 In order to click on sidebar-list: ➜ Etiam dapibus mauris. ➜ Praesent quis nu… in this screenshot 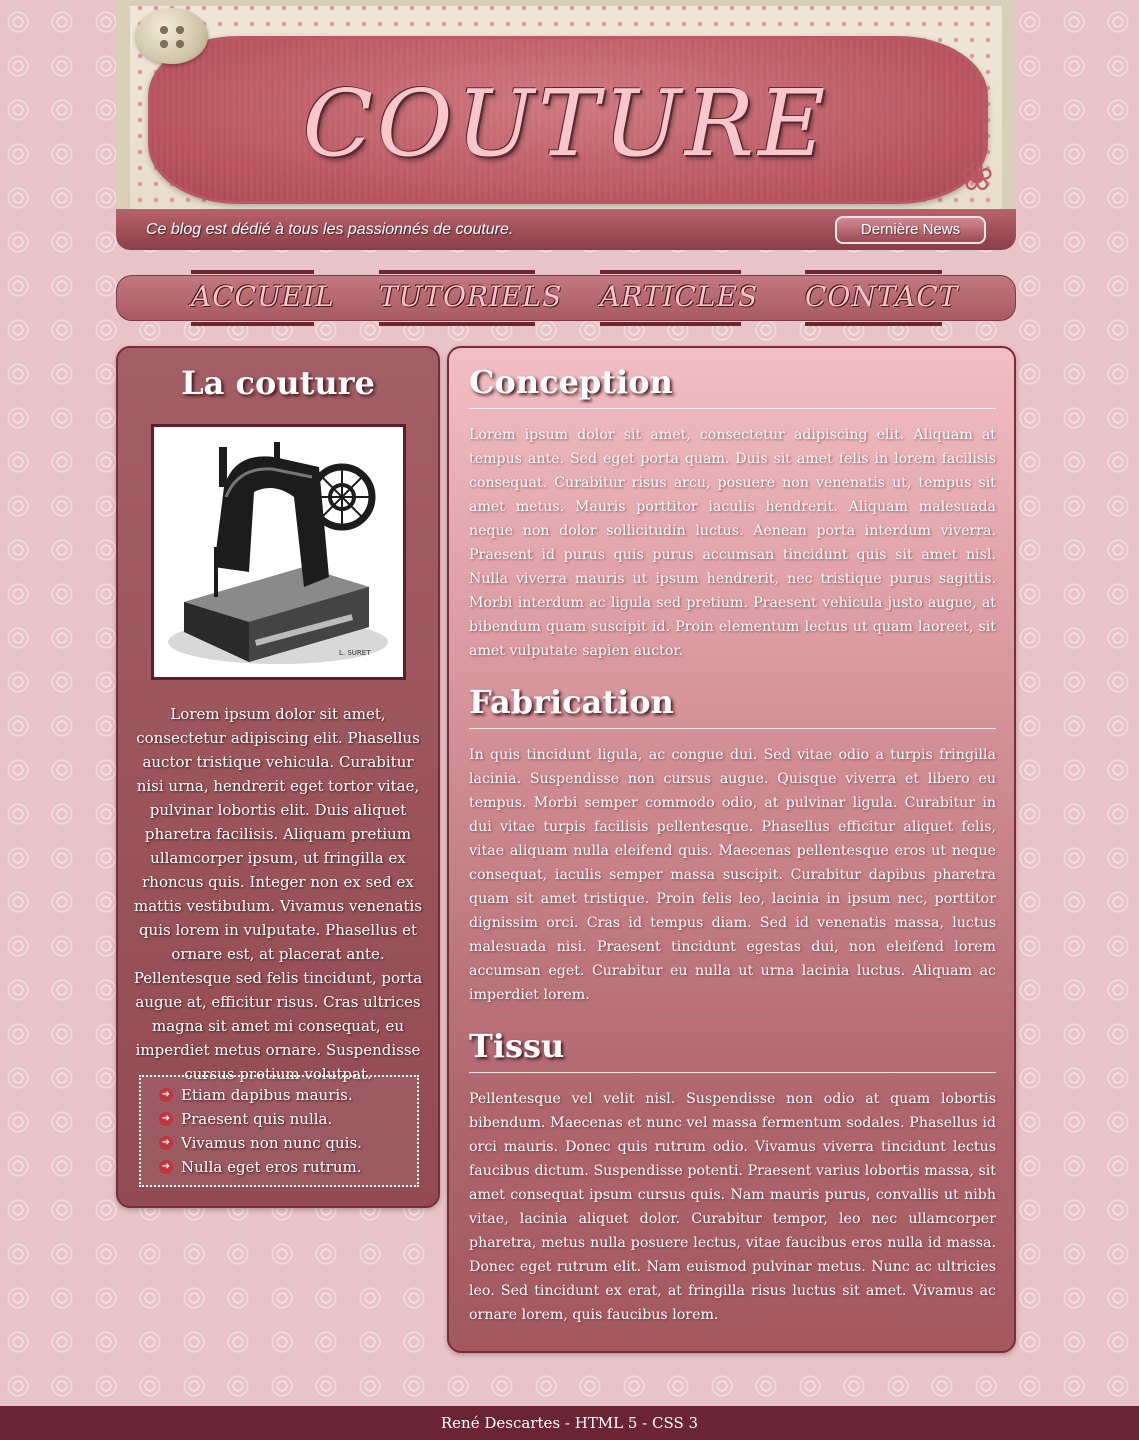, I will do `click(279, 1131)`.